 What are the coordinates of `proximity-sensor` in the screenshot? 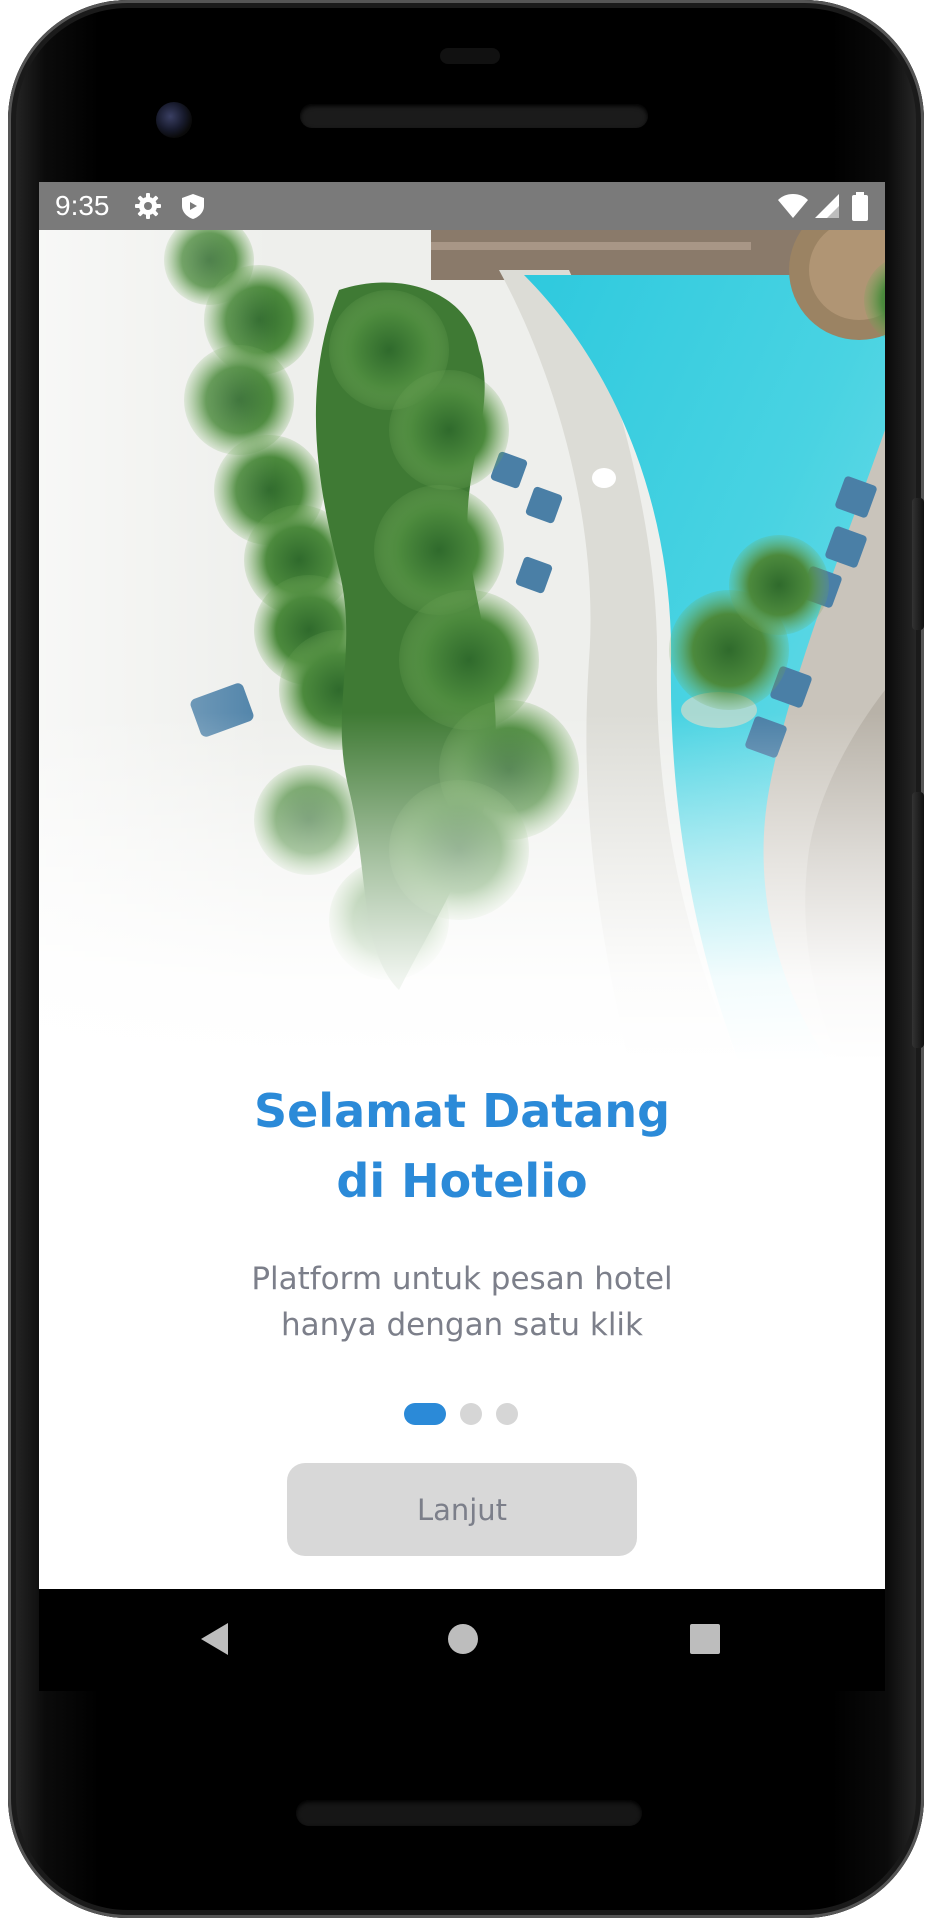 It's located at (470, 56).